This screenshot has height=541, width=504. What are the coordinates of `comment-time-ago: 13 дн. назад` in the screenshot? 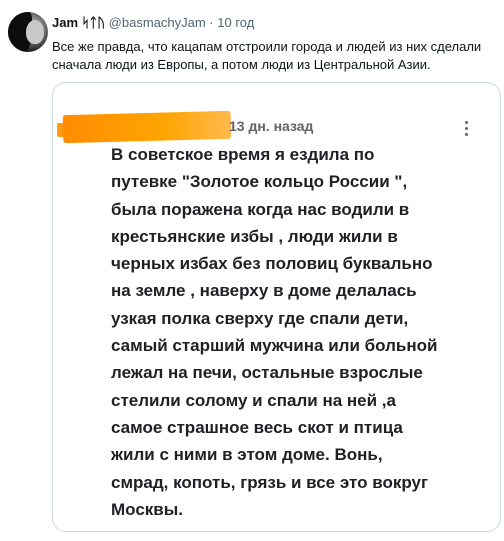 It's located at (271, 126).